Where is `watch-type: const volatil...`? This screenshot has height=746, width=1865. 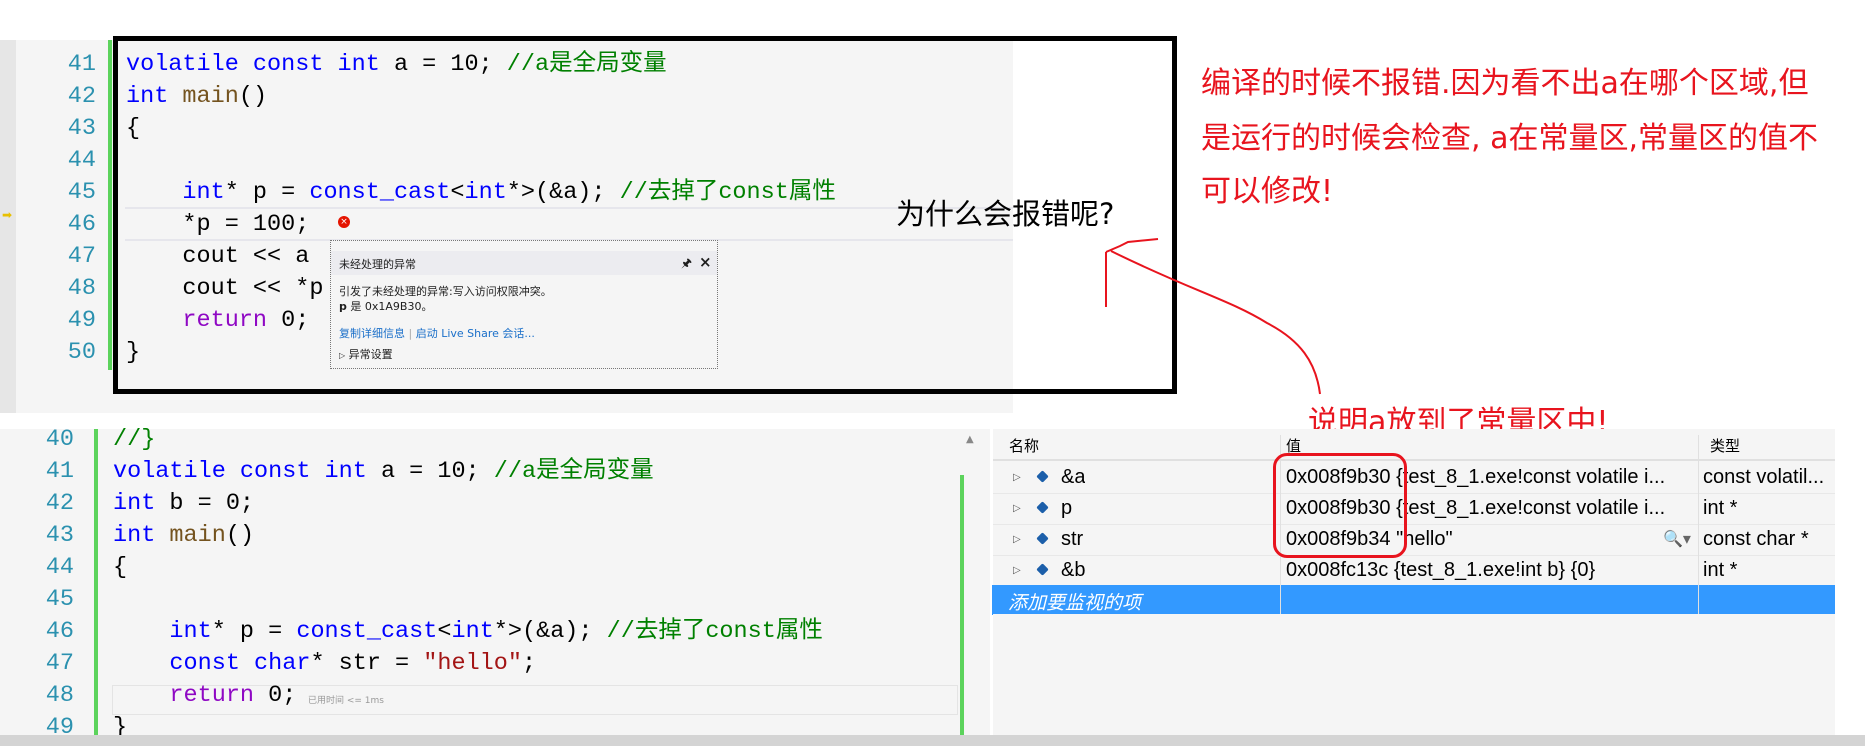
watch-type: const volatil... is located at coordinates (1764, 477).